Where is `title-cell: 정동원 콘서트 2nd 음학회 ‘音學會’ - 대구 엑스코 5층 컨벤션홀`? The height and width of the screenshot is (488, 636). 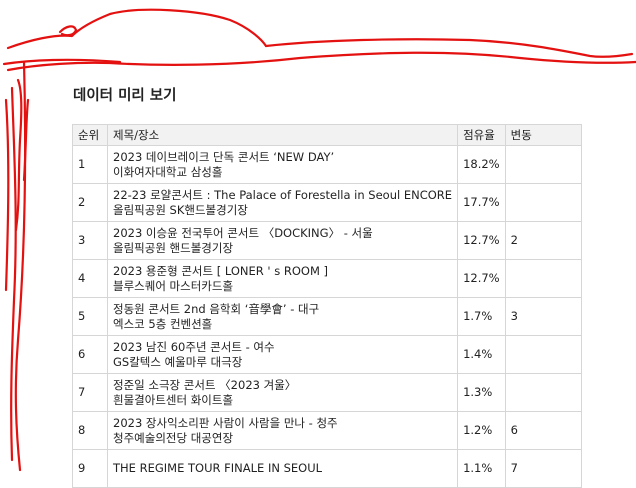 title-cell: 정동원 콘서트 2nd 음학회 ‘音學會’ - 대구 엑스코 5층 컨벤션홀 is located at coordinates (282, 316).